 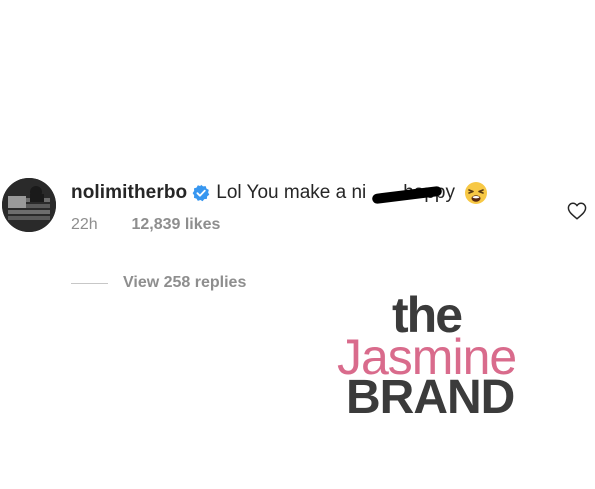 What do you see at coordinates (129, 193) in the screenshot?
I see `username-link: nolimitherbo` at bounding box center [129, 193].